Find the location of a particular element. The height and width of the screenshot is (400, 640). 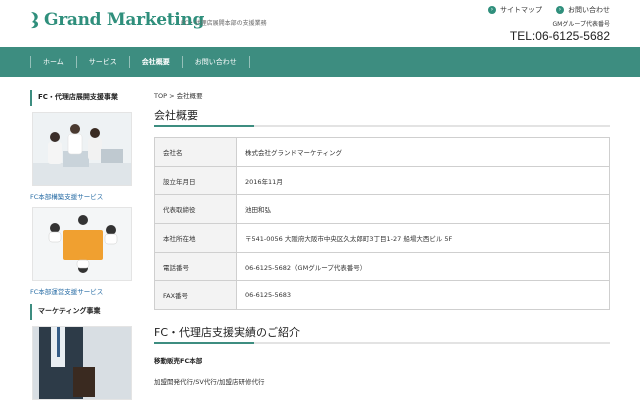

business-meeting-image is located at coordinates (82, 149).